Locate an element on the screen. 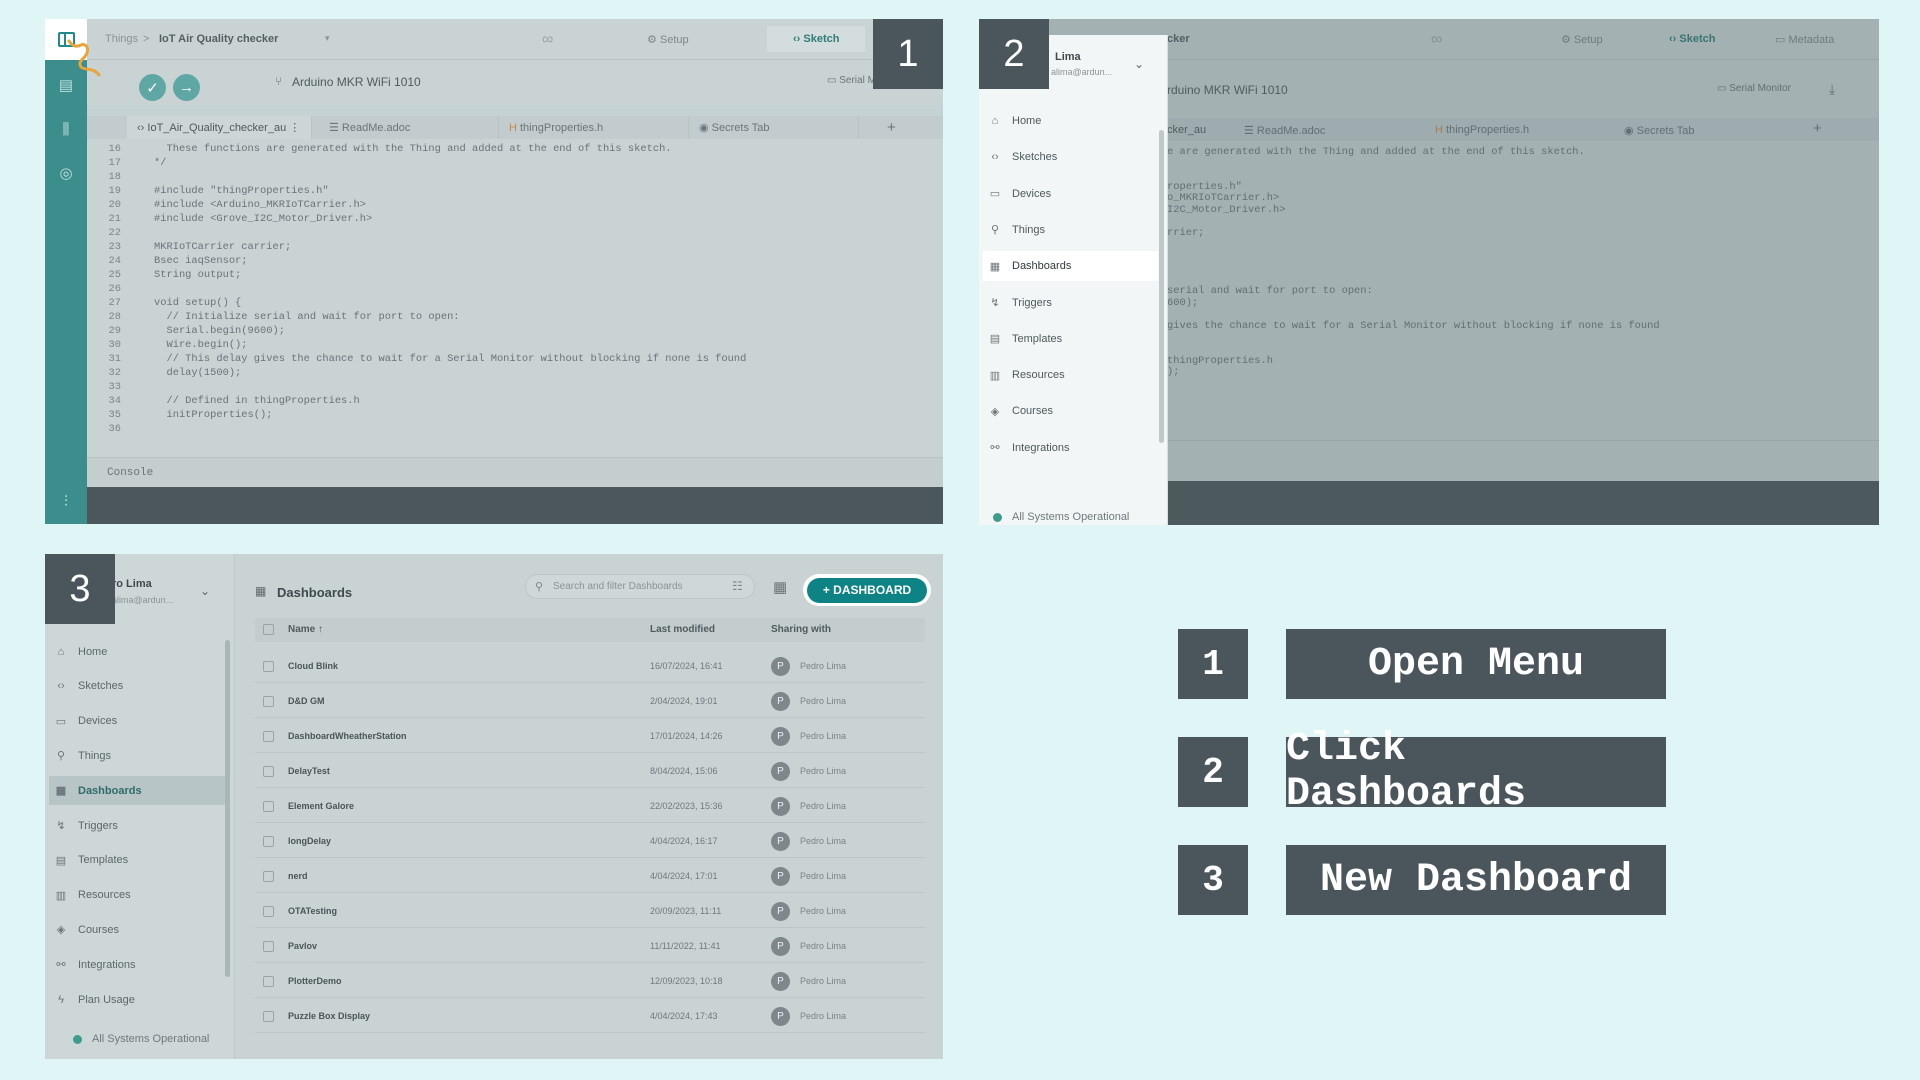 This screenshot has height=1080, width=1920. select-all-checkbox is located at coordinates (268, 629).